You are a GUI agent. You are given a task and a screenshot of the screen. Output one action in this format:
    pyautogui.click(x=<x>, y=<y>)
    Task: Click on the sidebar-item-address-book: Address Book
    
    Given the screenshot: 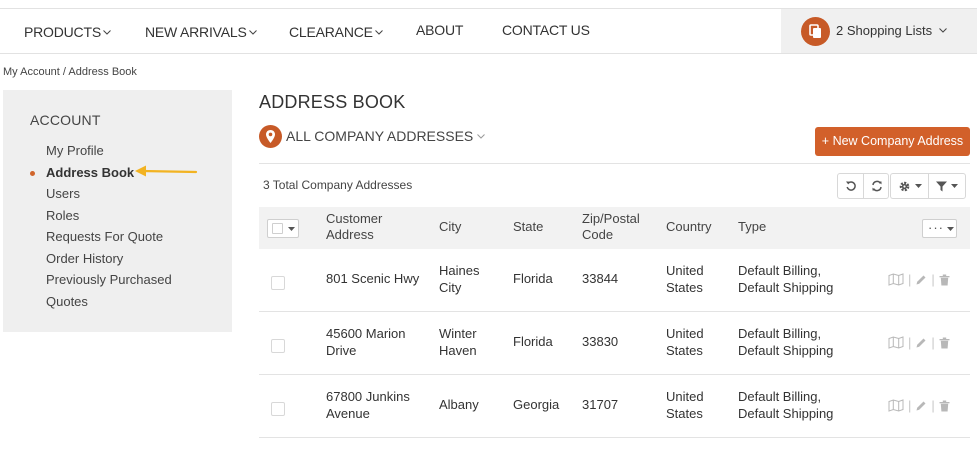 What is the action you would take?
    pyautogui.click(x=90, y=172)
    